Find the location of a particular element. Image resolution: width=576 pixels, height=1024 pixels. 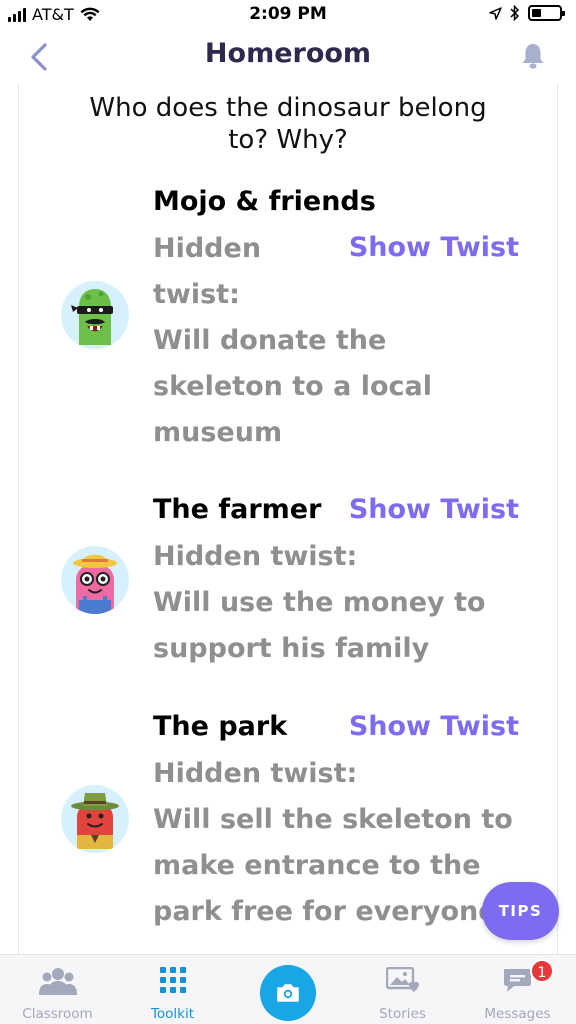

twist-line: museum is located at coordinates (218, 432).